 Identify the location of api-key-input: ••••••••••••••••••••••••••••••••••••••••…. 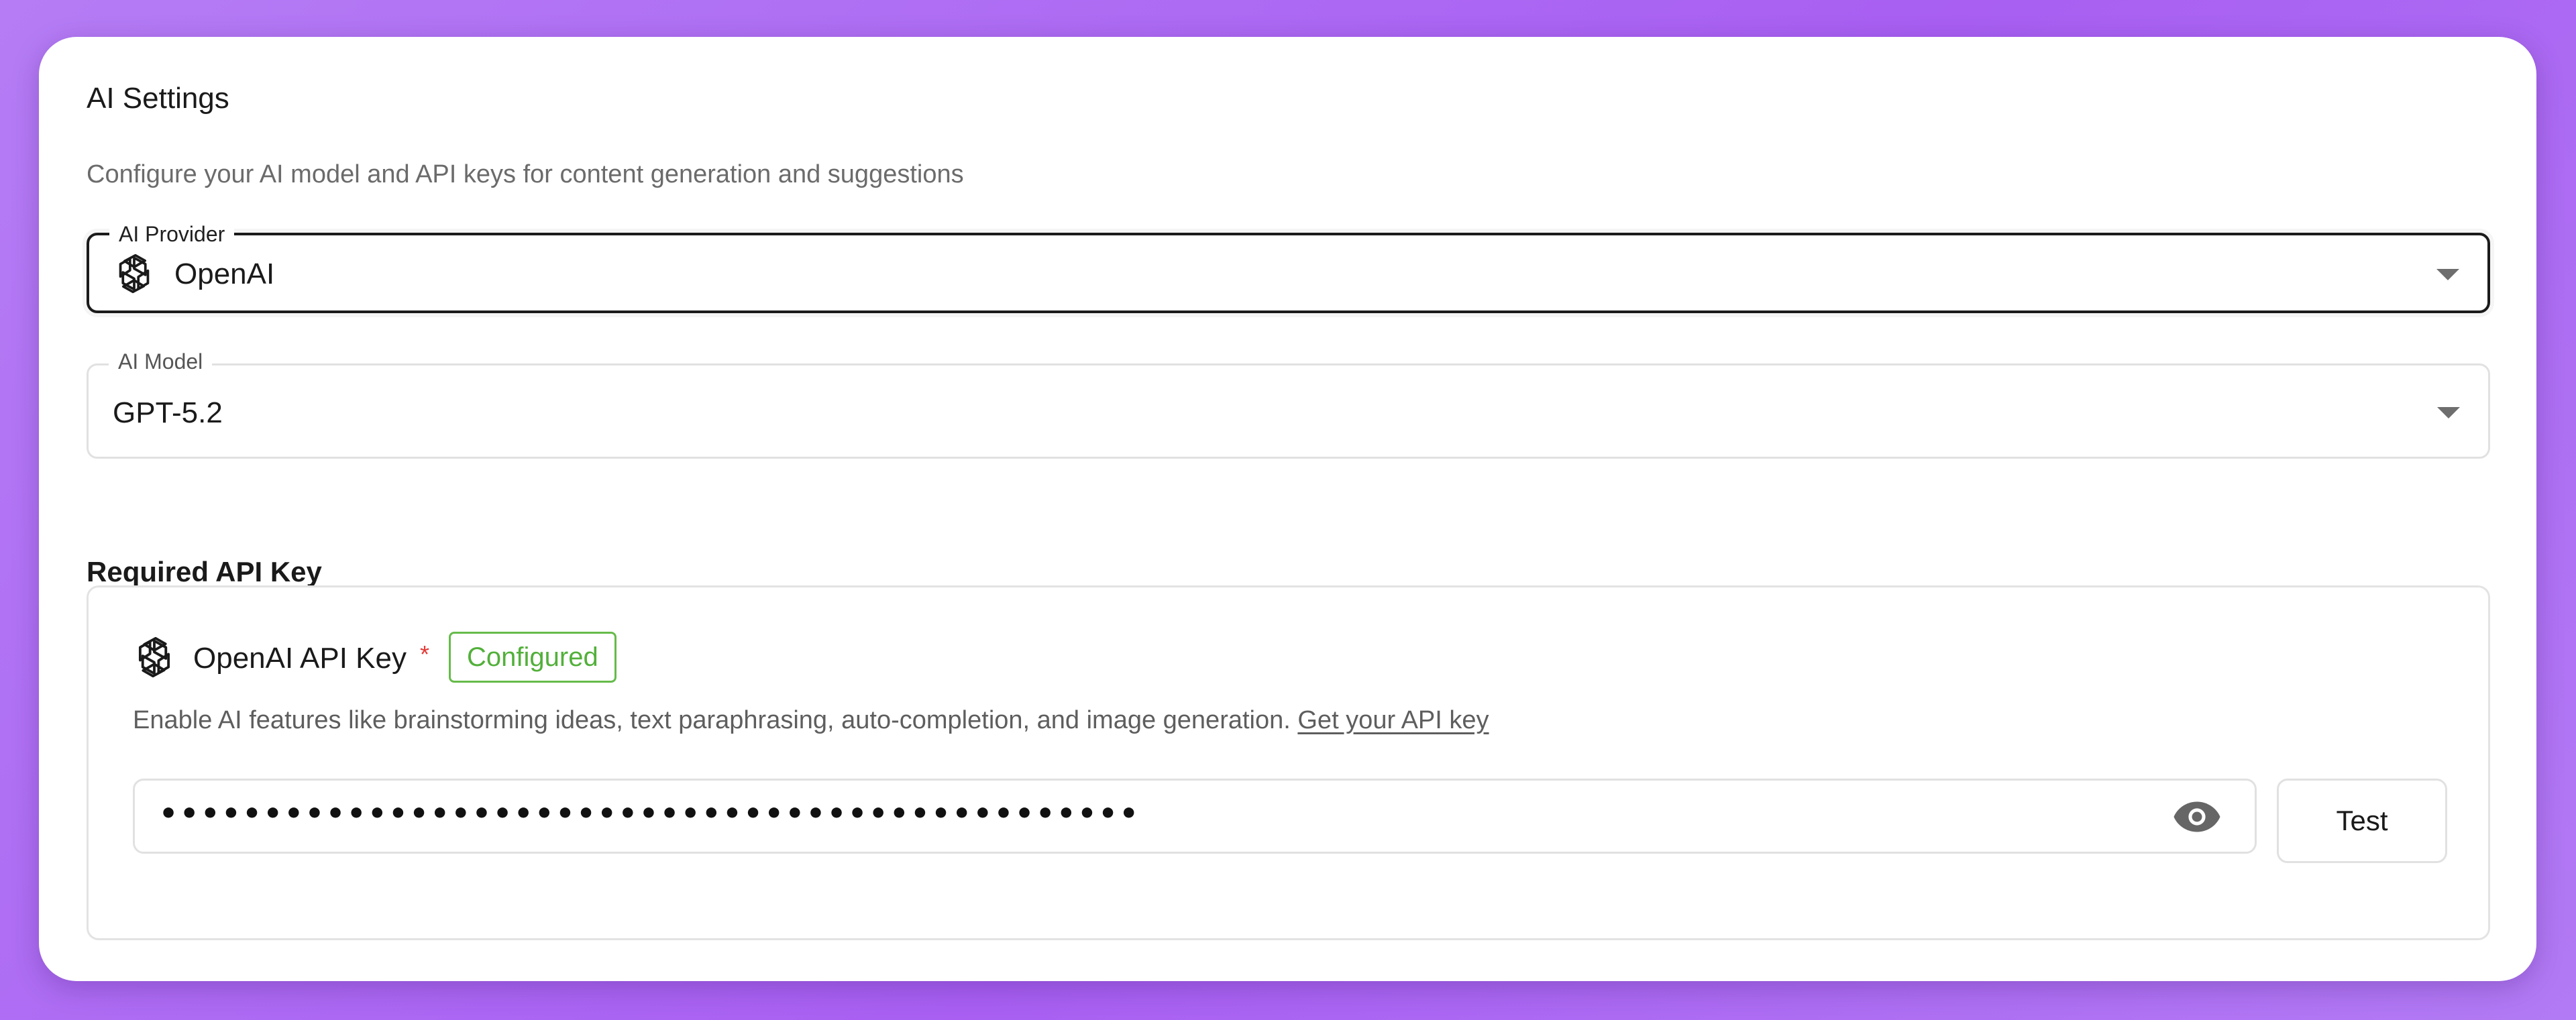
(1195, 816).